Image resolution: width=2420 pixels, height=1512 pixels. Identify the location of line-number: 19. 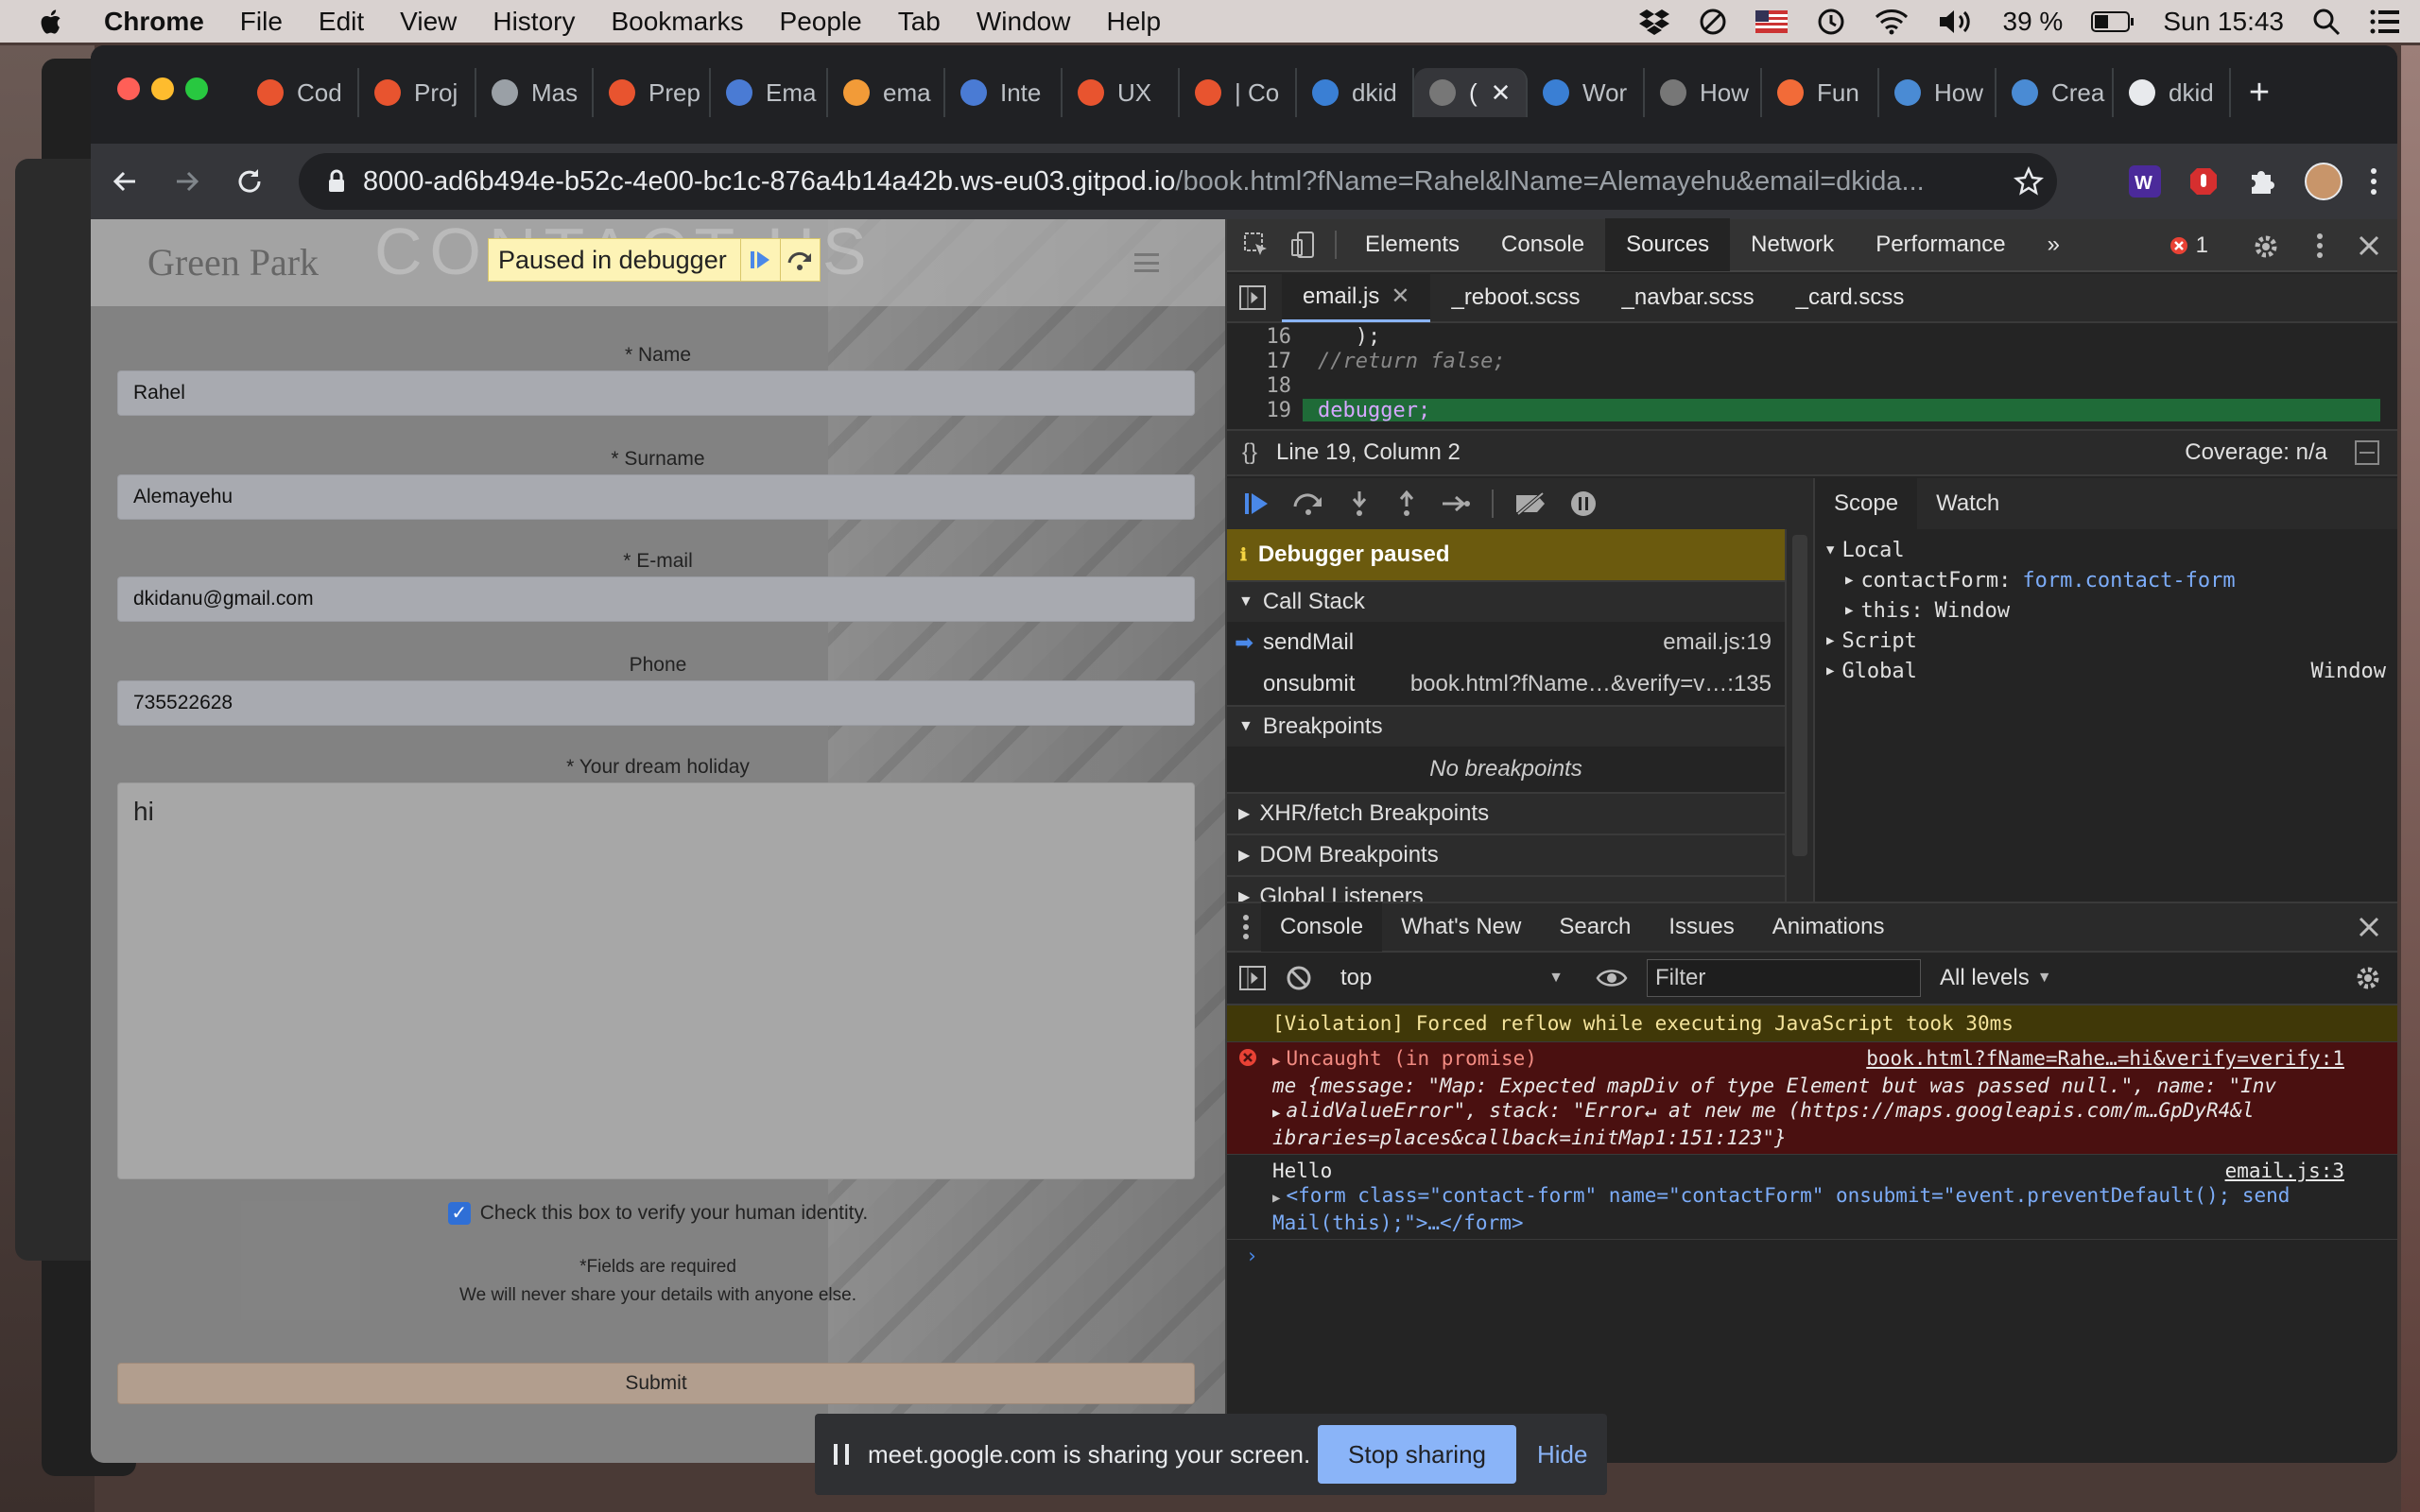
(1265, 411).